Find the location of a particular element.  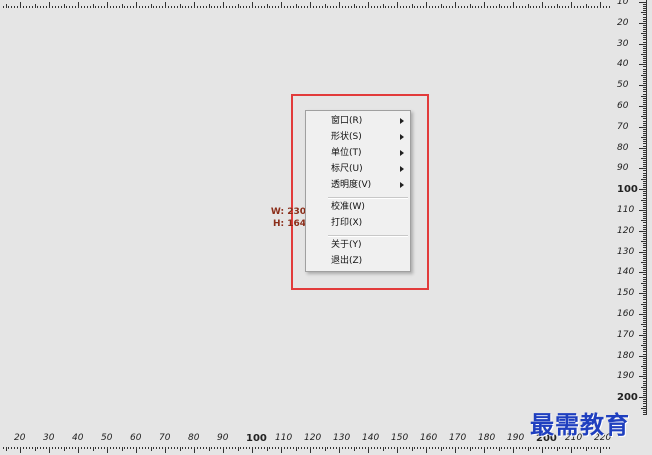

menu-item-about: 关于(Y) is located at coordinates (358, 245).